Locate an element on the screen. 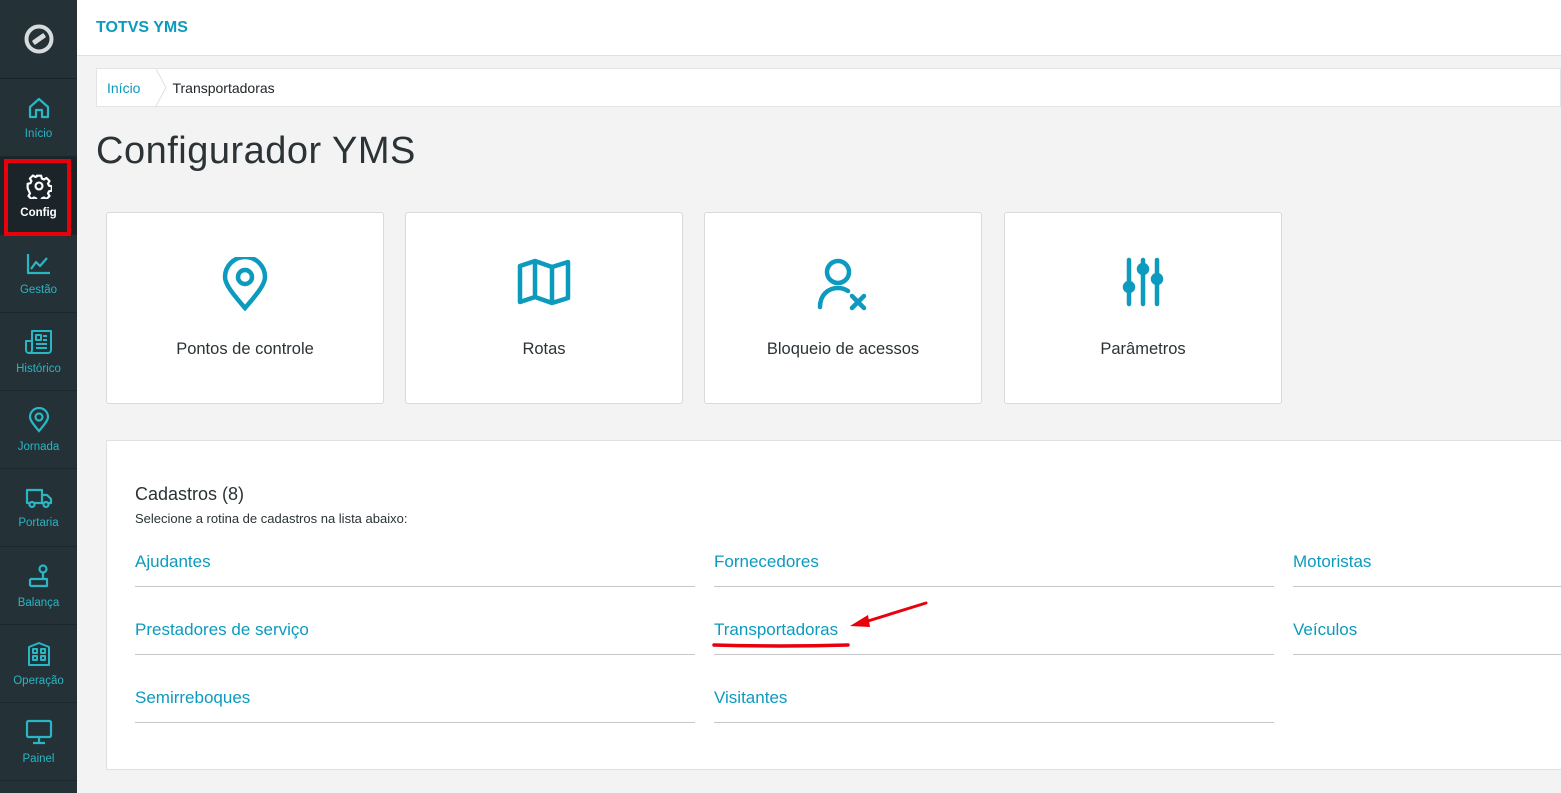  card-pontos-de-controle: Pontos de controle is located at coordinates (245, 308).